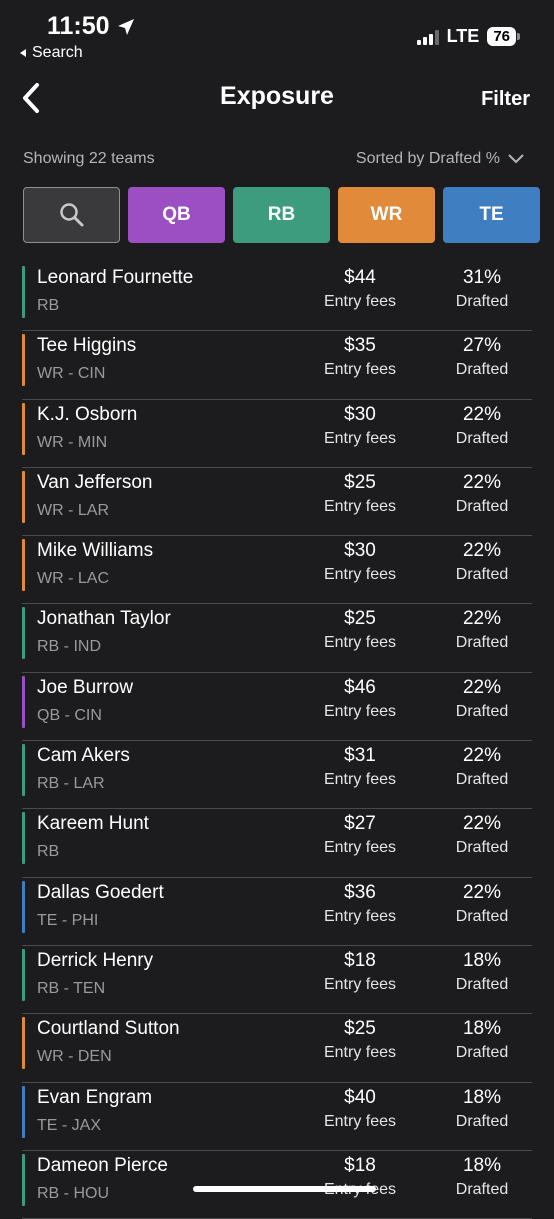 This screenshot has width=554, height=1219. I want to click on entry-fee-cell: $35 Entry fees, so click(360, 357).